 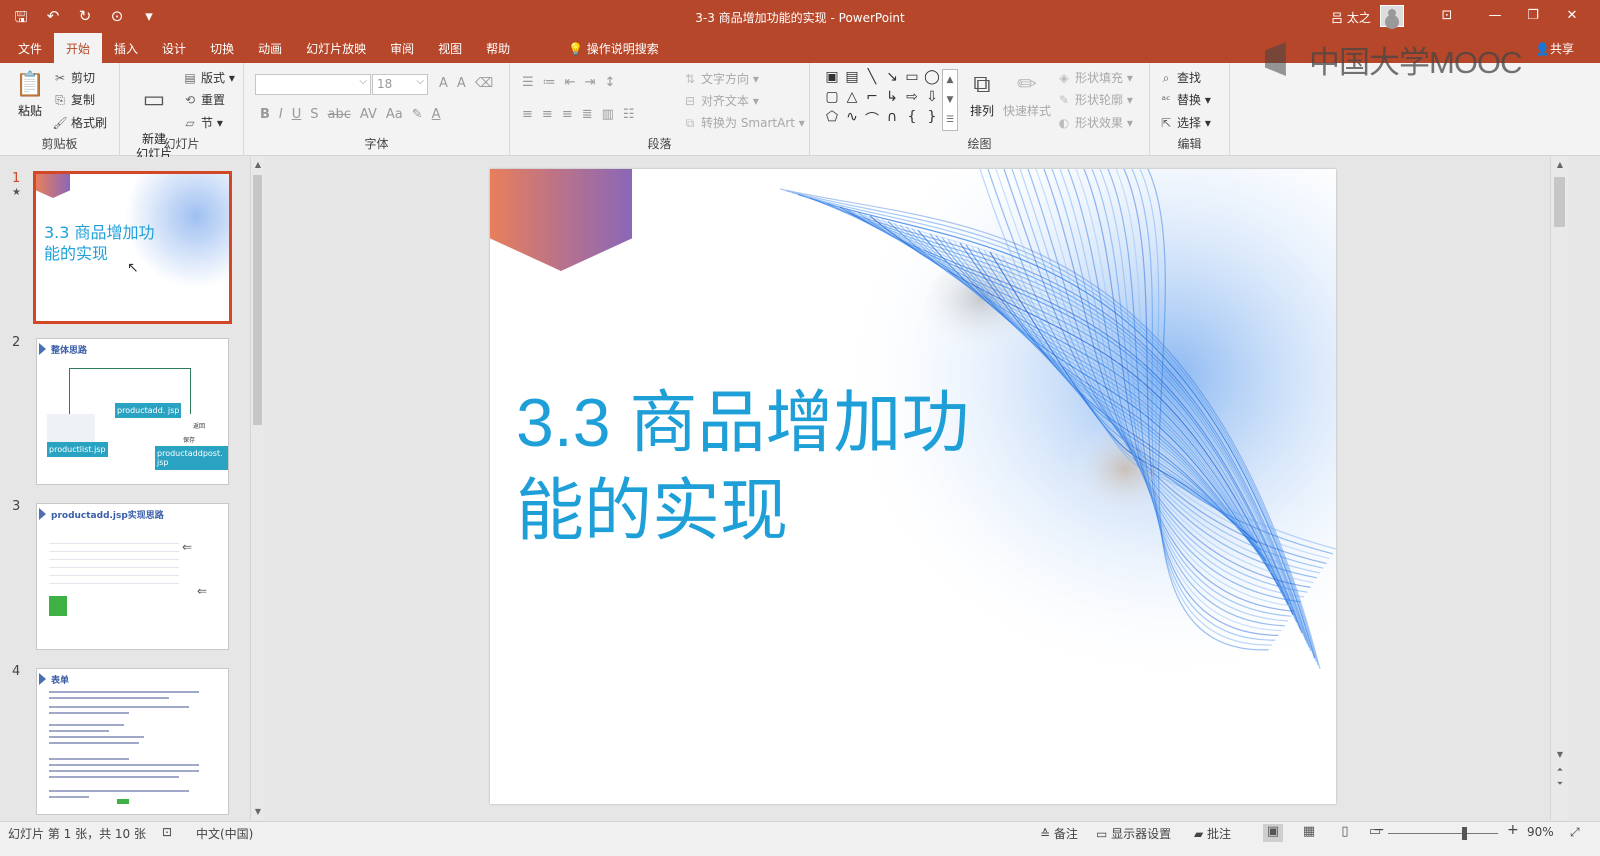 What do you see at coordinates (443, 83) in the screenshot?
I see `grow-font-icon: A` at bounding box center [443, 83].